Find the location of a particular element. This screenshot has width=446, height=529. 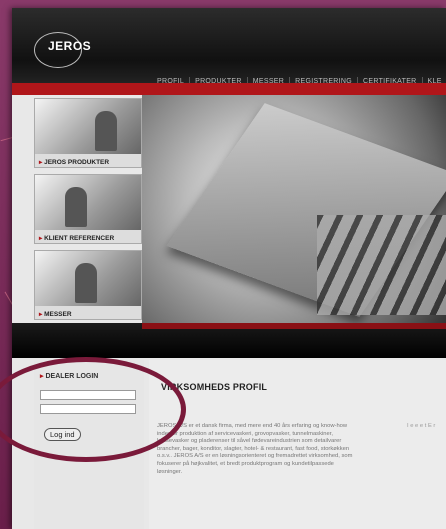

drawer-compartments is located at coordinates (381, 265).